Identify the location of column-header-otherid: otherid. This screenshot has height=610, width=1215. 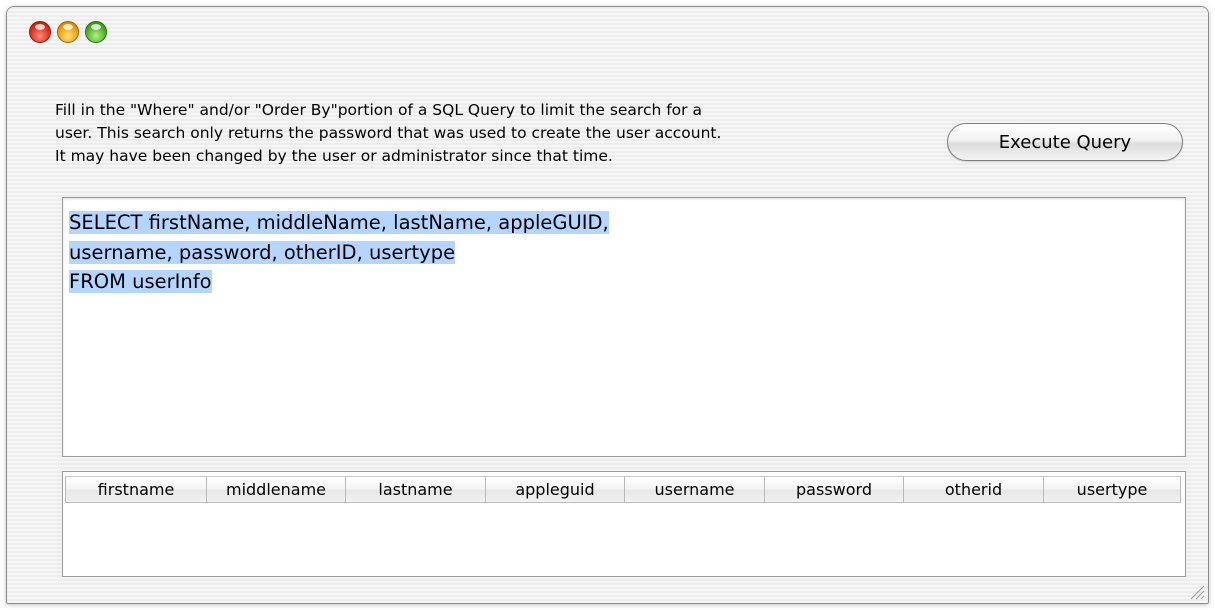
(974, 489).